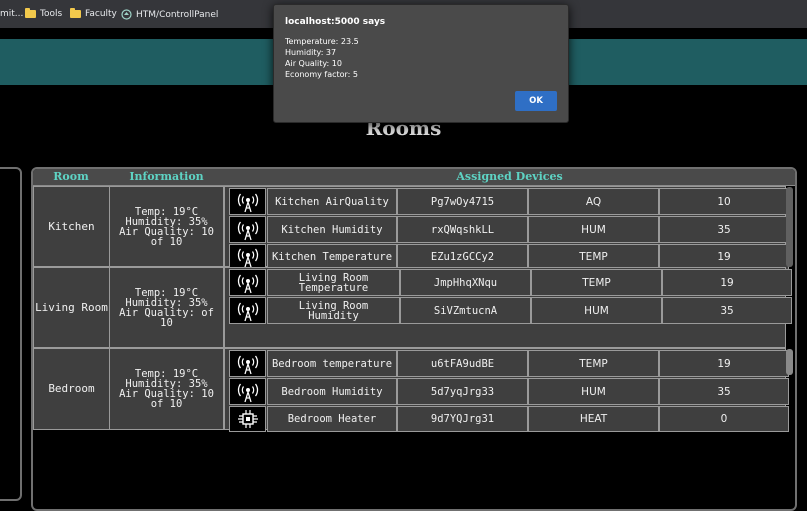 This screenshot has width=807, height=511. What do you see at coordinates (51, 14) in the screenshot?
I see `bookmark-label: Tools` at bounding box center [51, 14].